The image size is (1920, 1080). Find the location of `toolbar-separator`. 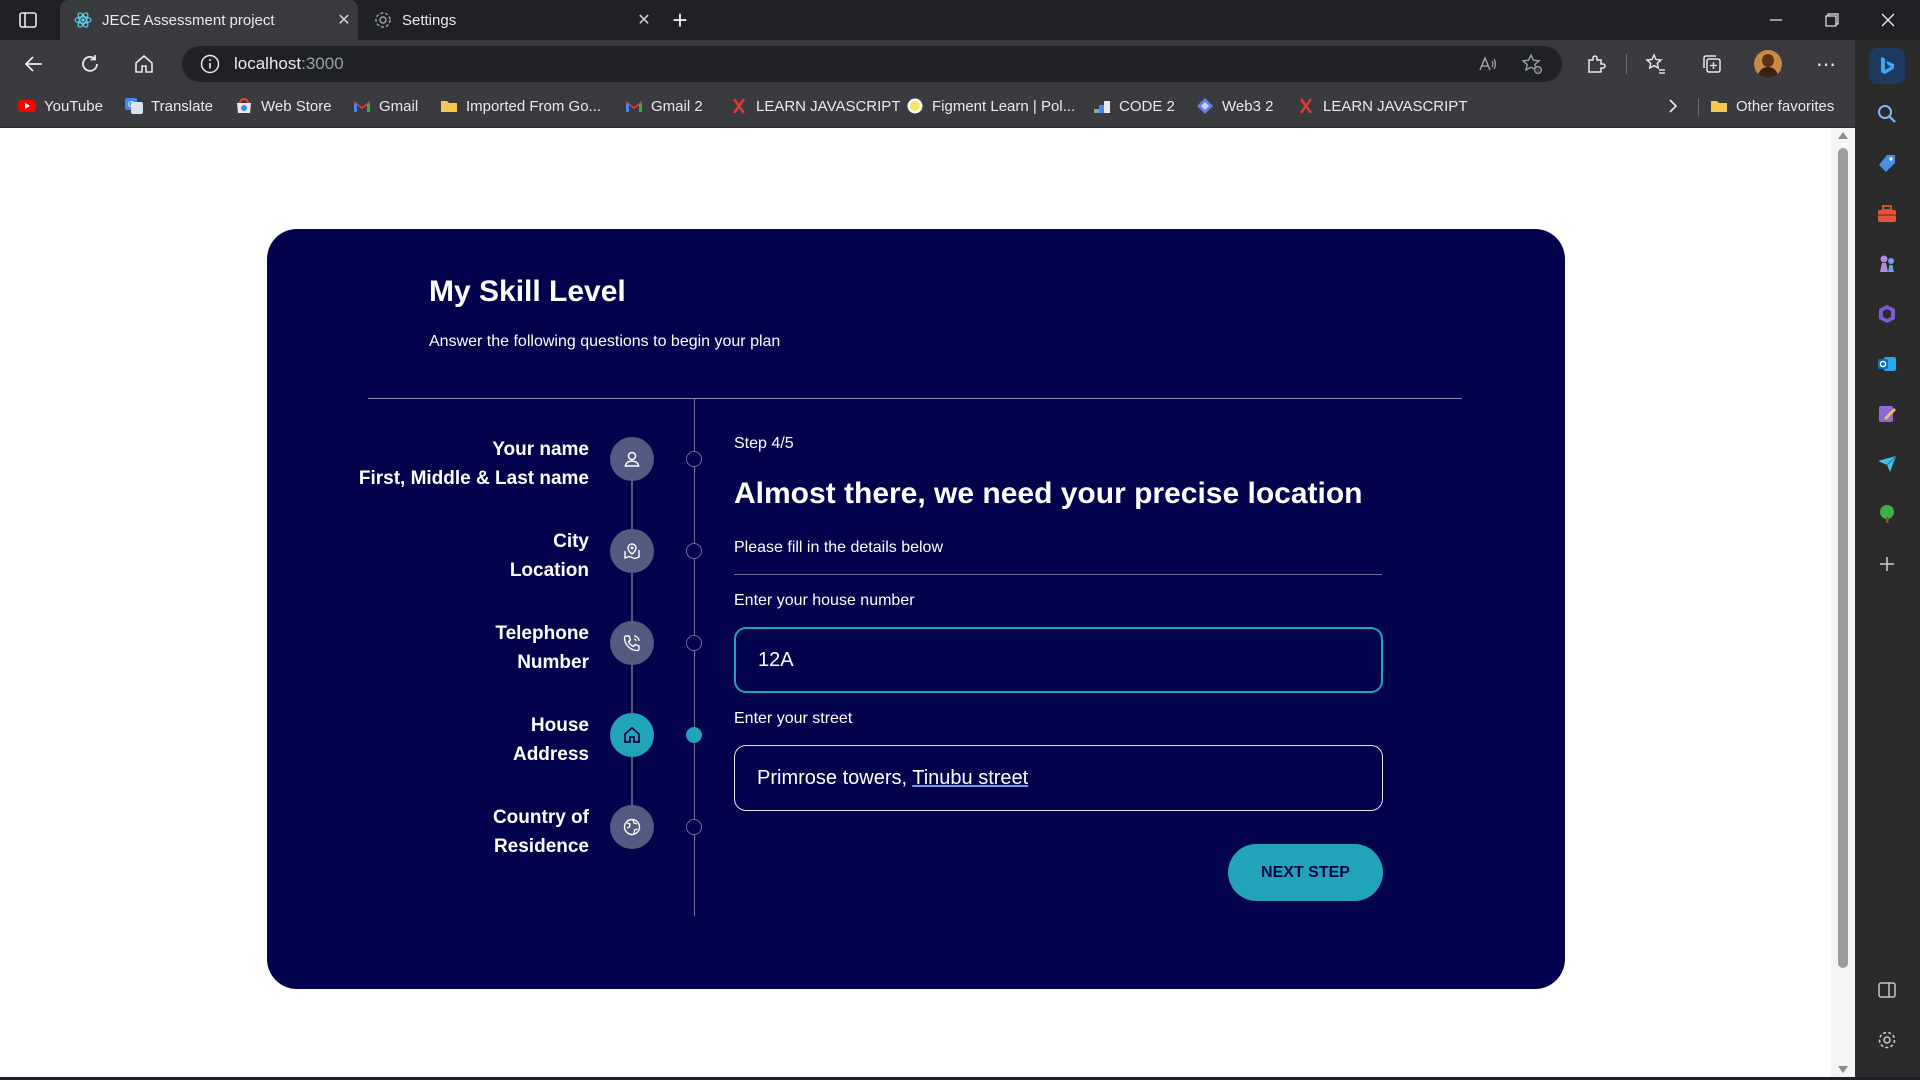

toolbar-separator is located at coordinates (1626, 64).